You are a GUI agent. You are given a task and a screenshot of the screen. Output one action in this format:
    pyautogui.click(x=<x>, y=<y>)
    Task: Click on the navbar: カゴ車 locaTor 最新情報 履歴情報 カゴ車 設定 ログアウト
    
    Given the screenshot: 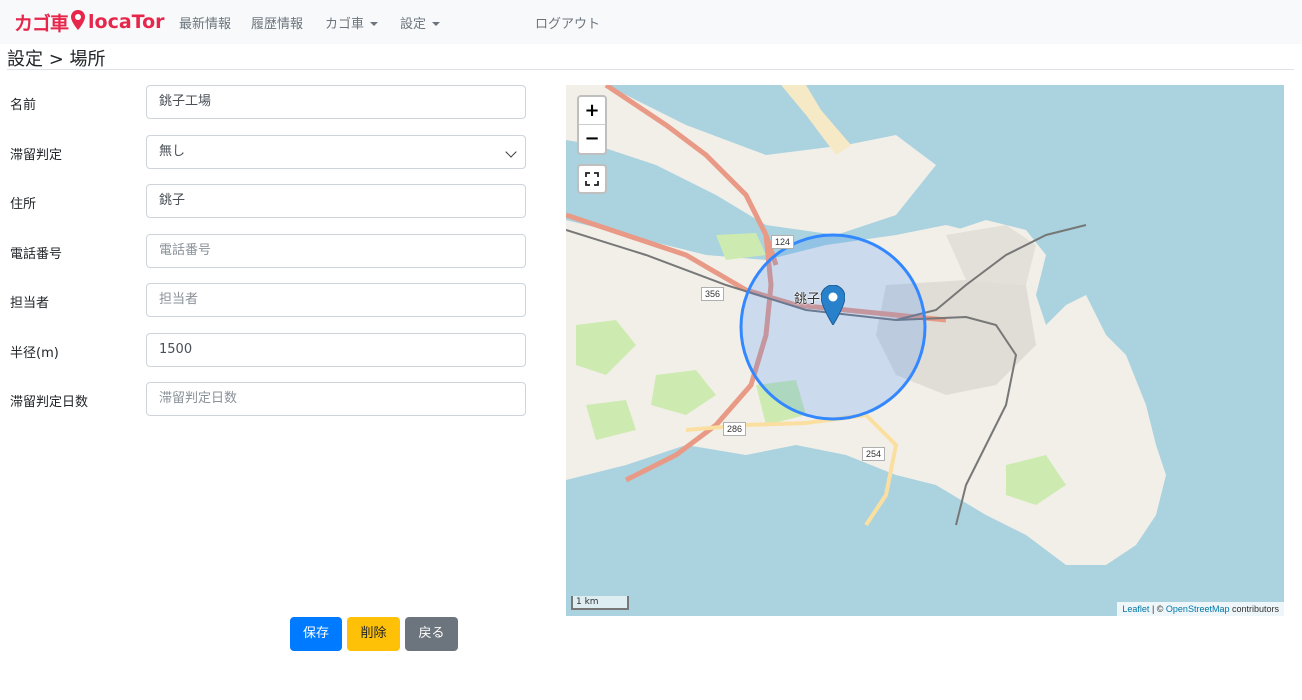 What is the action you would take?
    pyautogui.click(x=651, y=22)
    